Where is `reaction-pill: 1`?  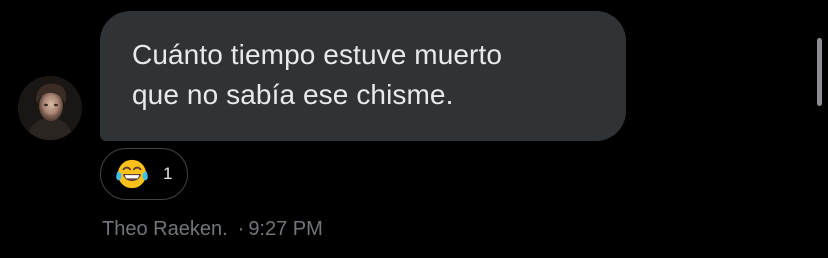
reaction-pill: 1 is located at coordinates (144, 174).